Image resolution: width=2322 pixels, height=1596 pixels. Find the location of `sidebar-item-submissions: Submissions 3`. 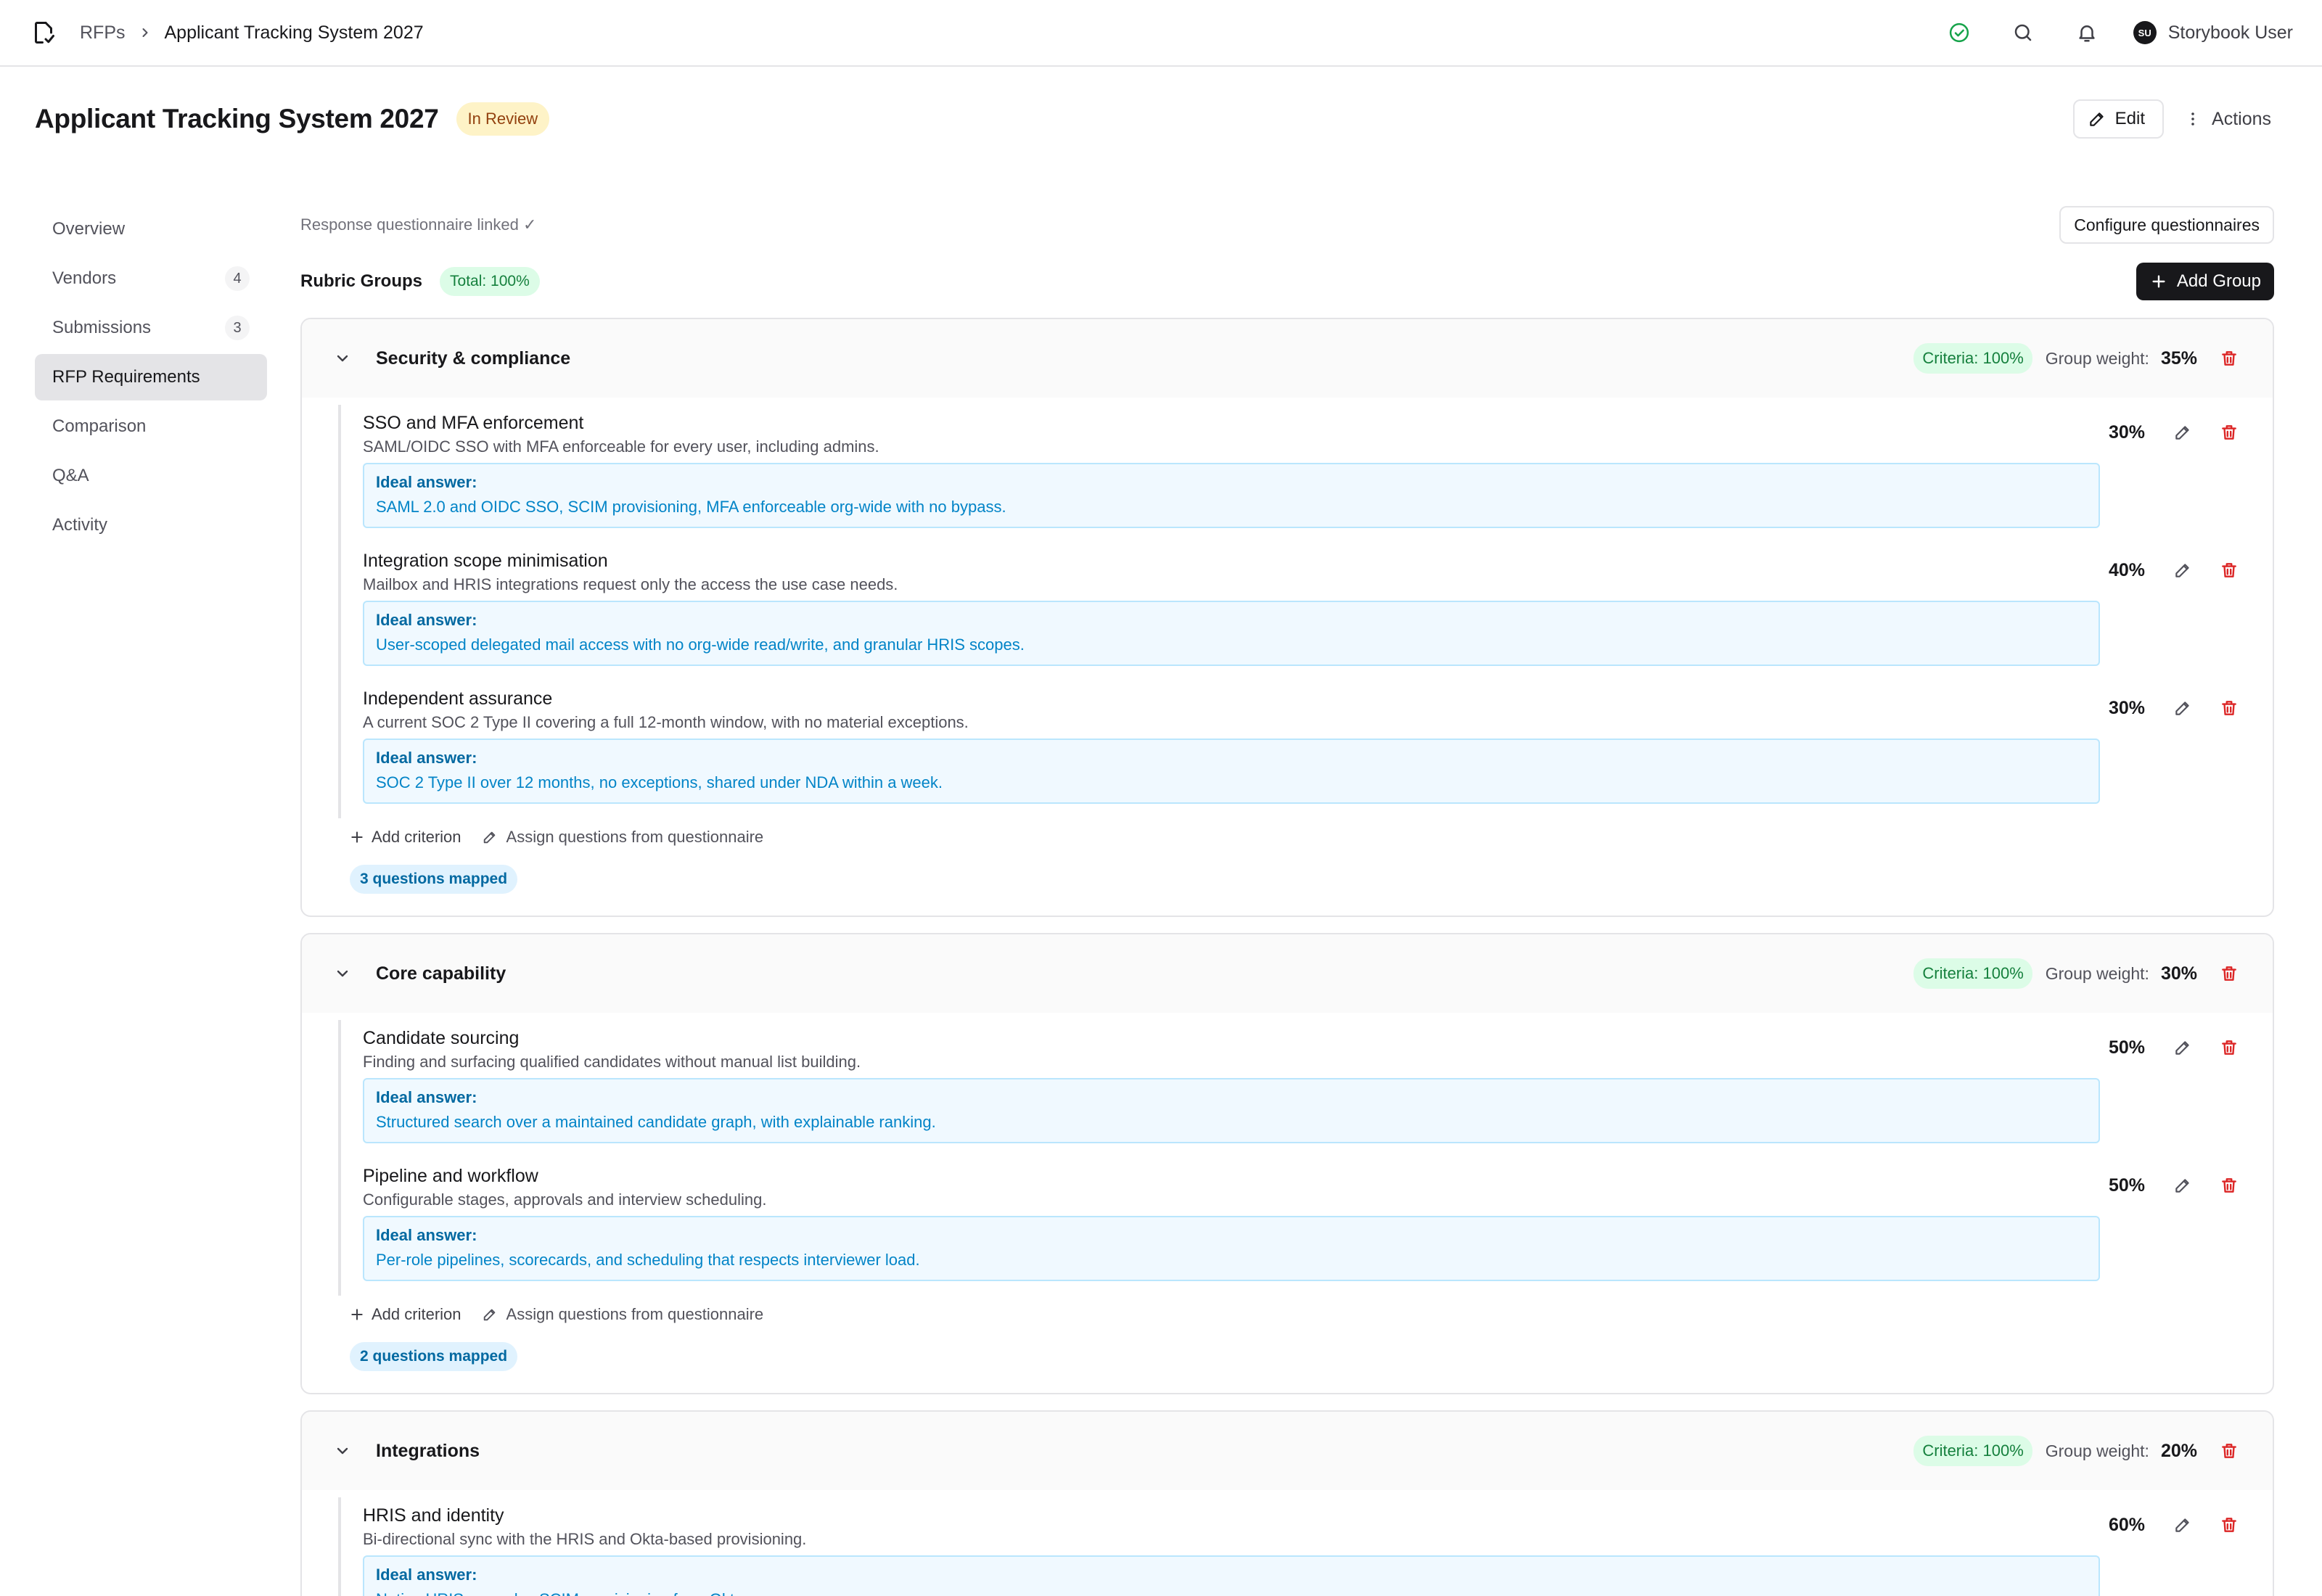

sidebar-item-submissions: Submissions 3 is located at coordinates (151, 328).